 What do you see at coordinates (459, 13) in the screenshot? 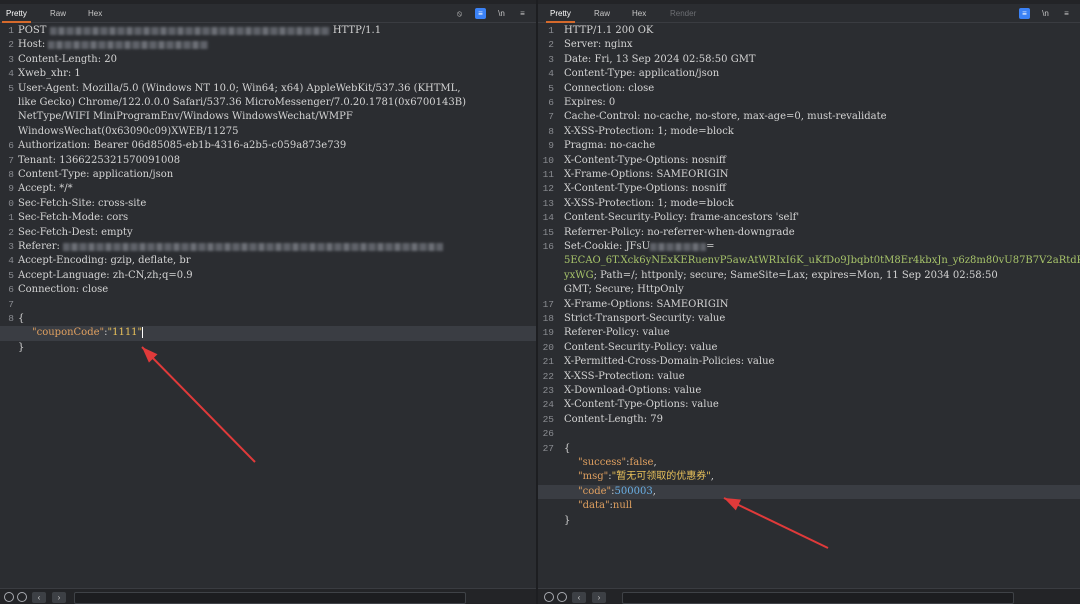
I see `eye-slash-icon: ⦸` at bounding box center [459, 13].